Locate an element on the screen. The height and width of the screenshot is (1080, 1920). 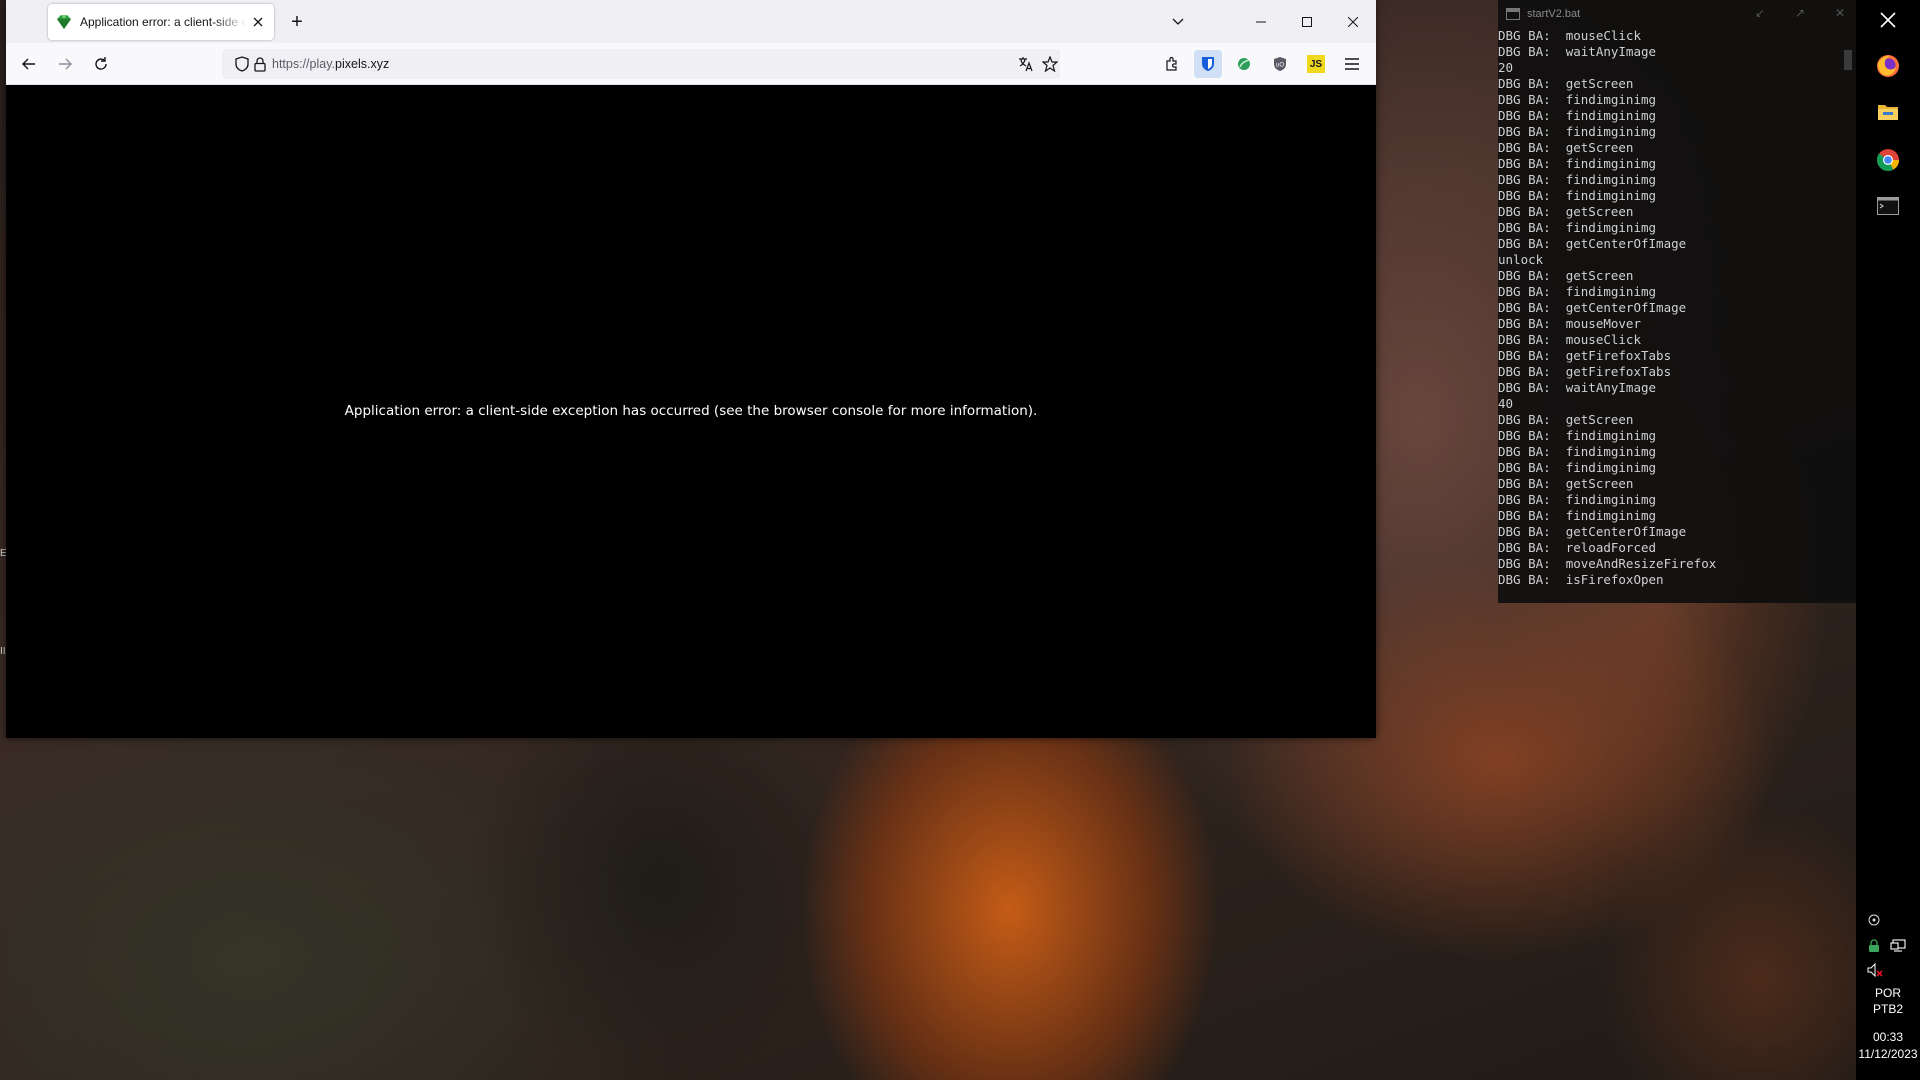
volume-muted-icon is located at coordinates (1875, 970).